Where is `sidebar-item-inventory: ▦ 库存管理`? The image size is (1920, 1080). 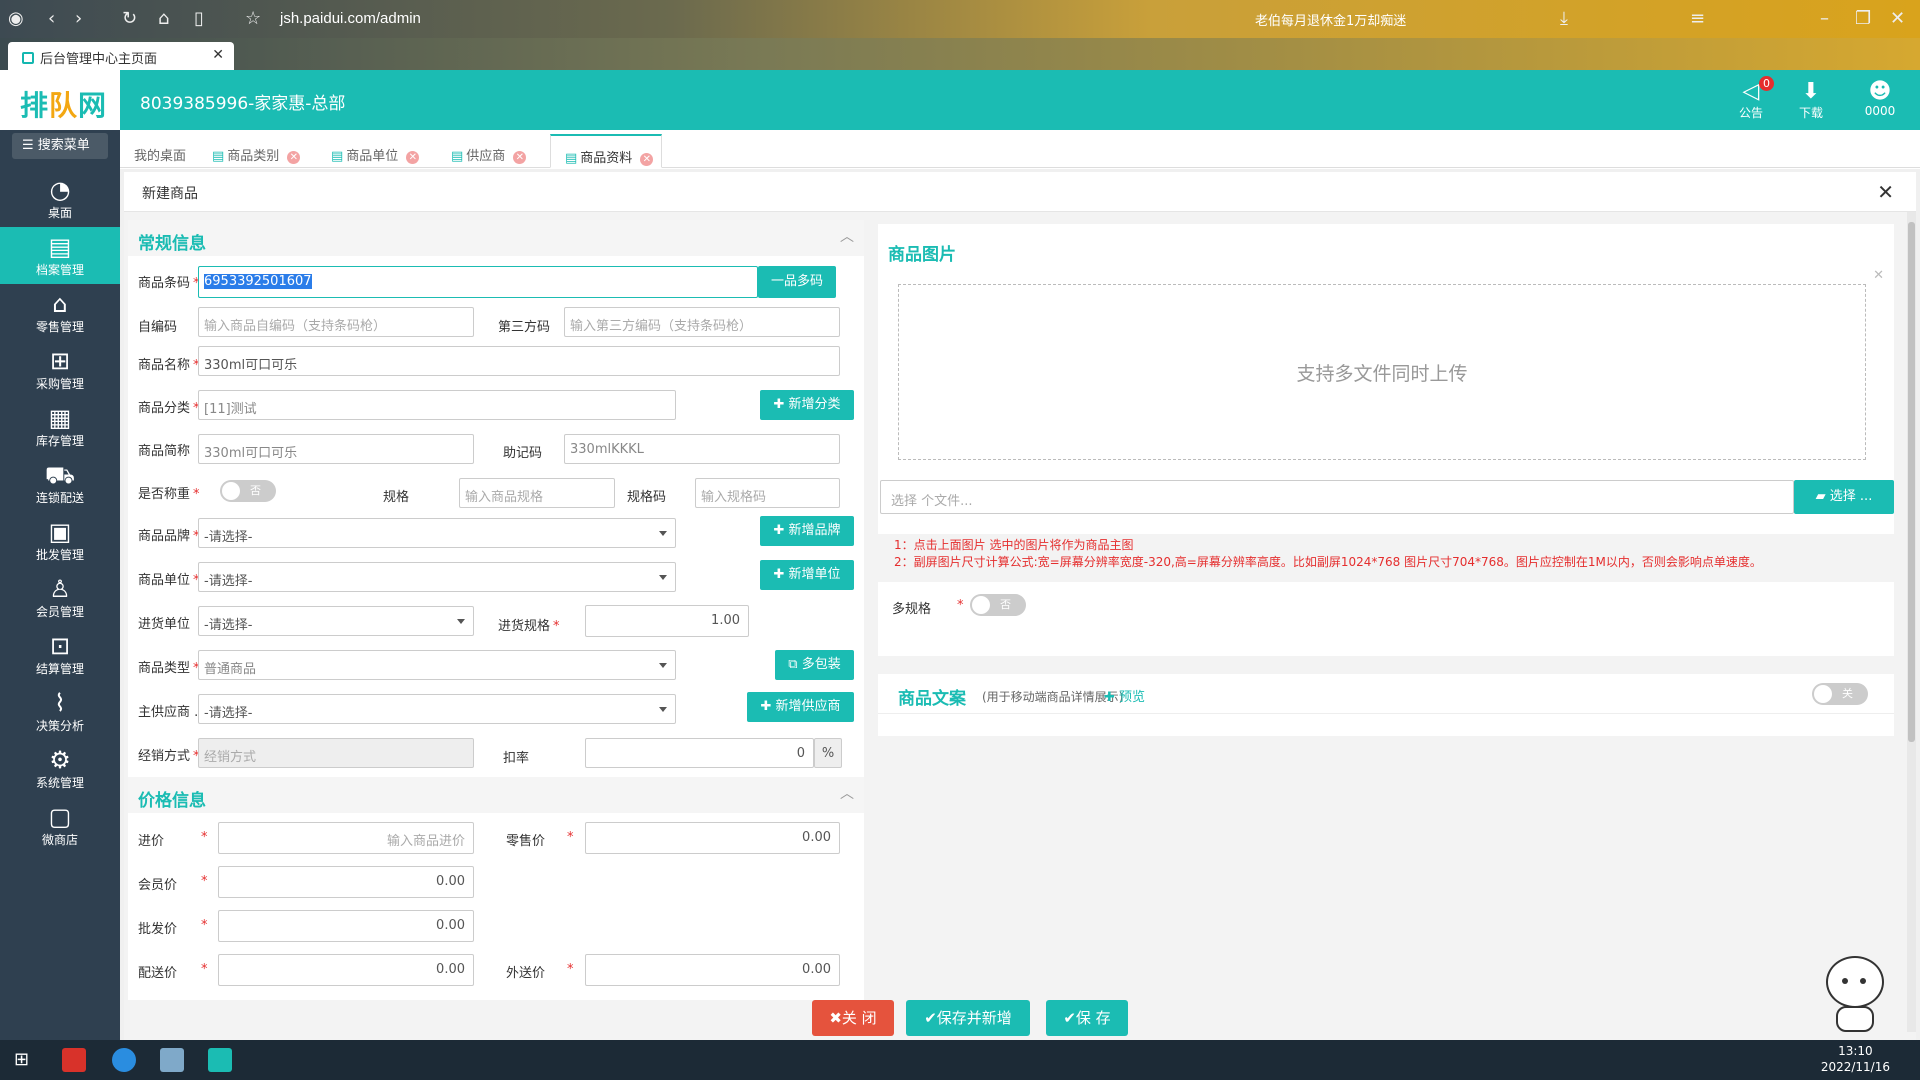 sidebar-item-inventory: ▦ 库存管理 is located at coordinates (60, 426).